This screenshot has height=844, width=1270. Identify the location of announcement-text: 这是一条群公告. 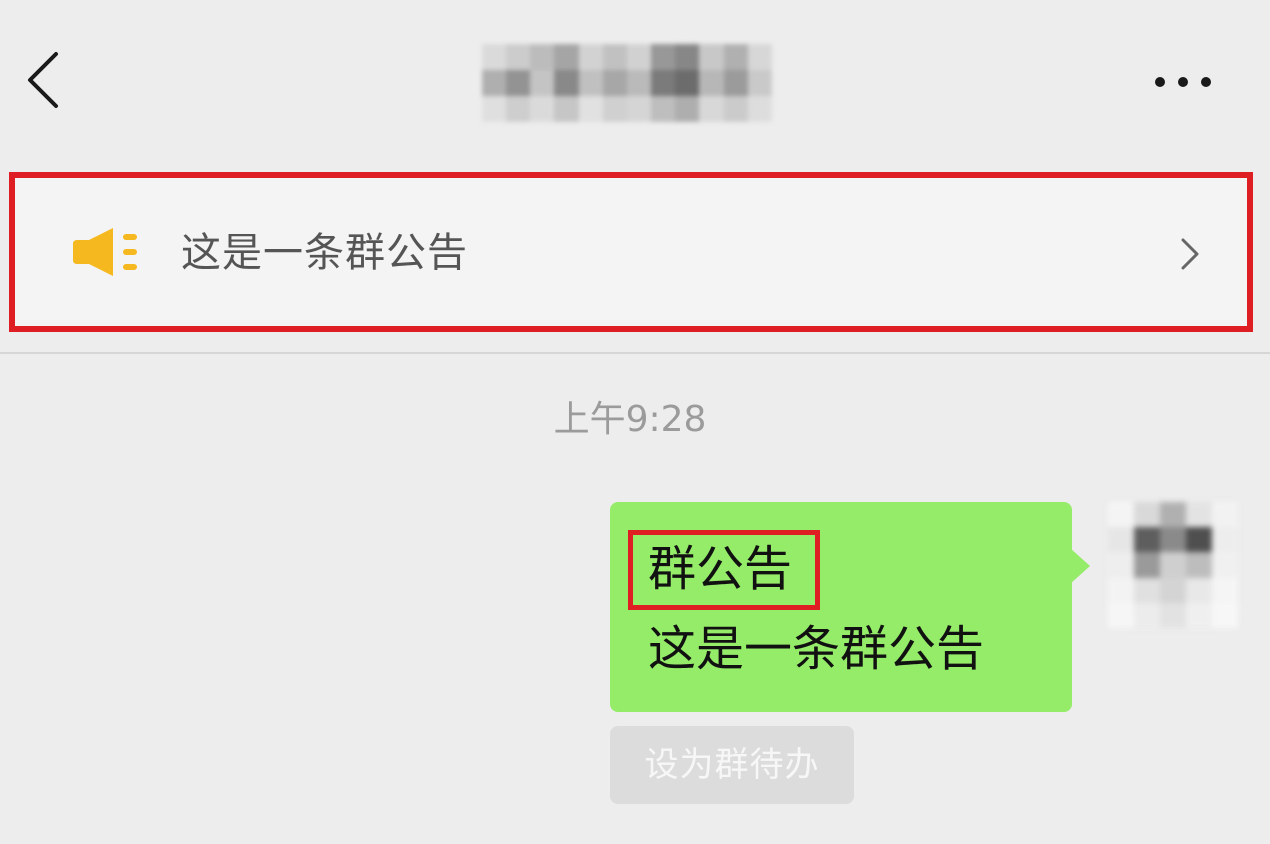
(324, 253).